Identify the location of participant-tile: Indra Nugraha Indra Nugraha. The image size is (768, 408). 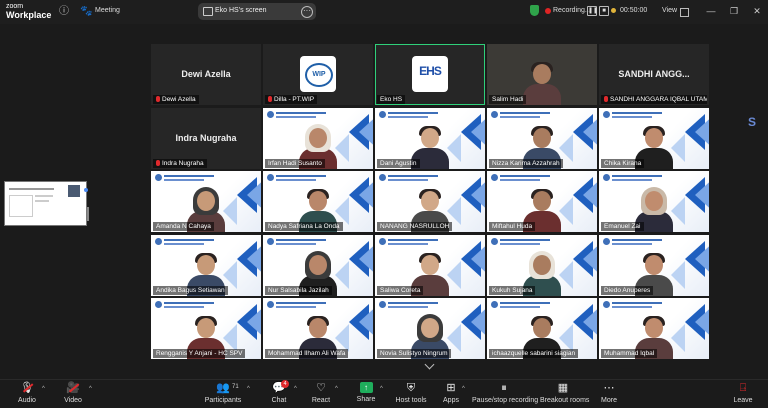
(206, 138).